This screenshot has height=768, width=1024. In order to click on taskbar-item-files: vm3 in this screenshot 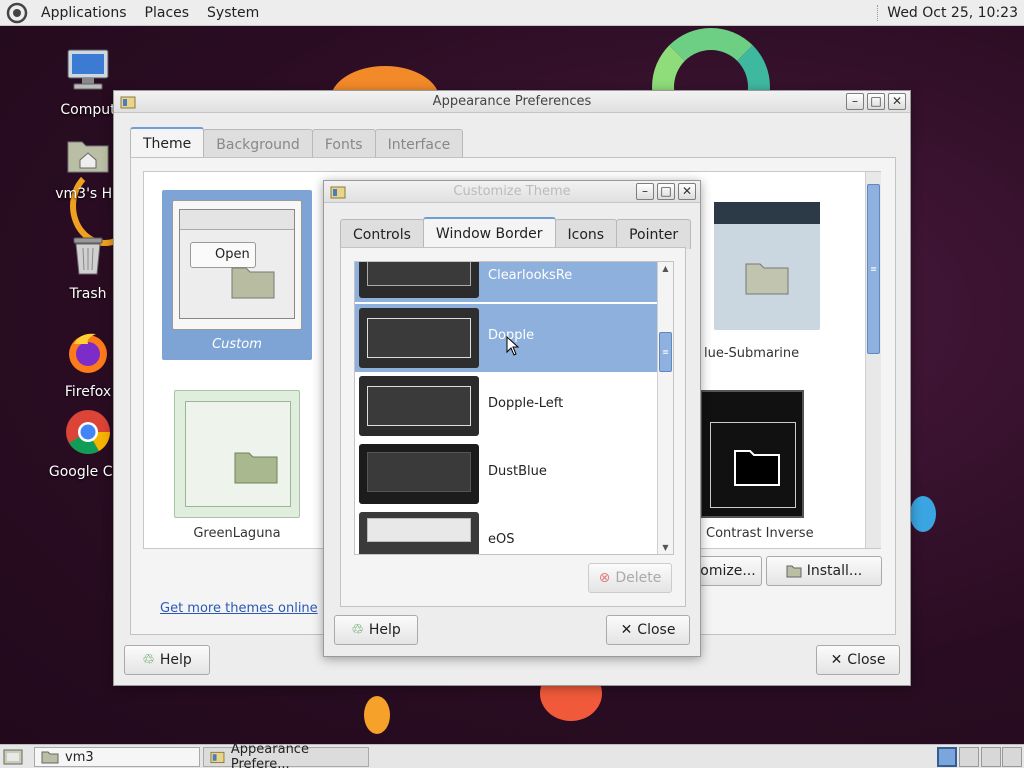, I will do `click(117, 757)`.